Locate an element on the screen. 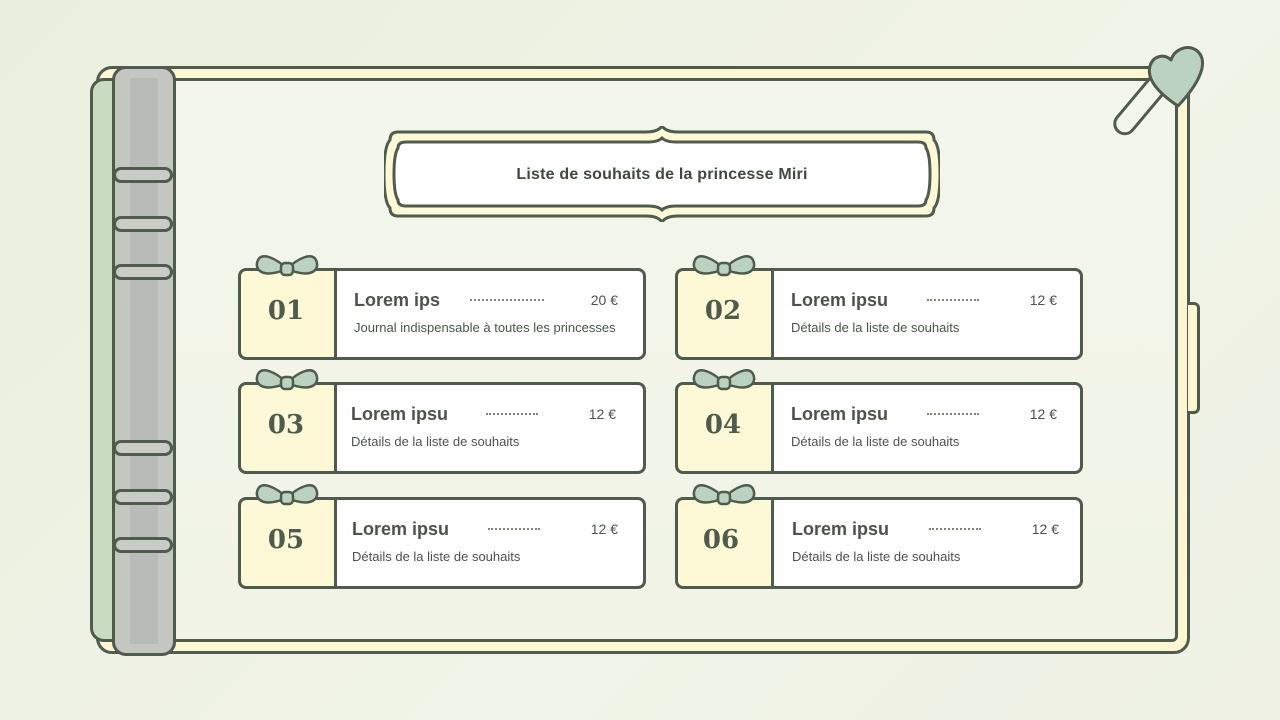  item-number: 04 is located at coordinates (723, 425).